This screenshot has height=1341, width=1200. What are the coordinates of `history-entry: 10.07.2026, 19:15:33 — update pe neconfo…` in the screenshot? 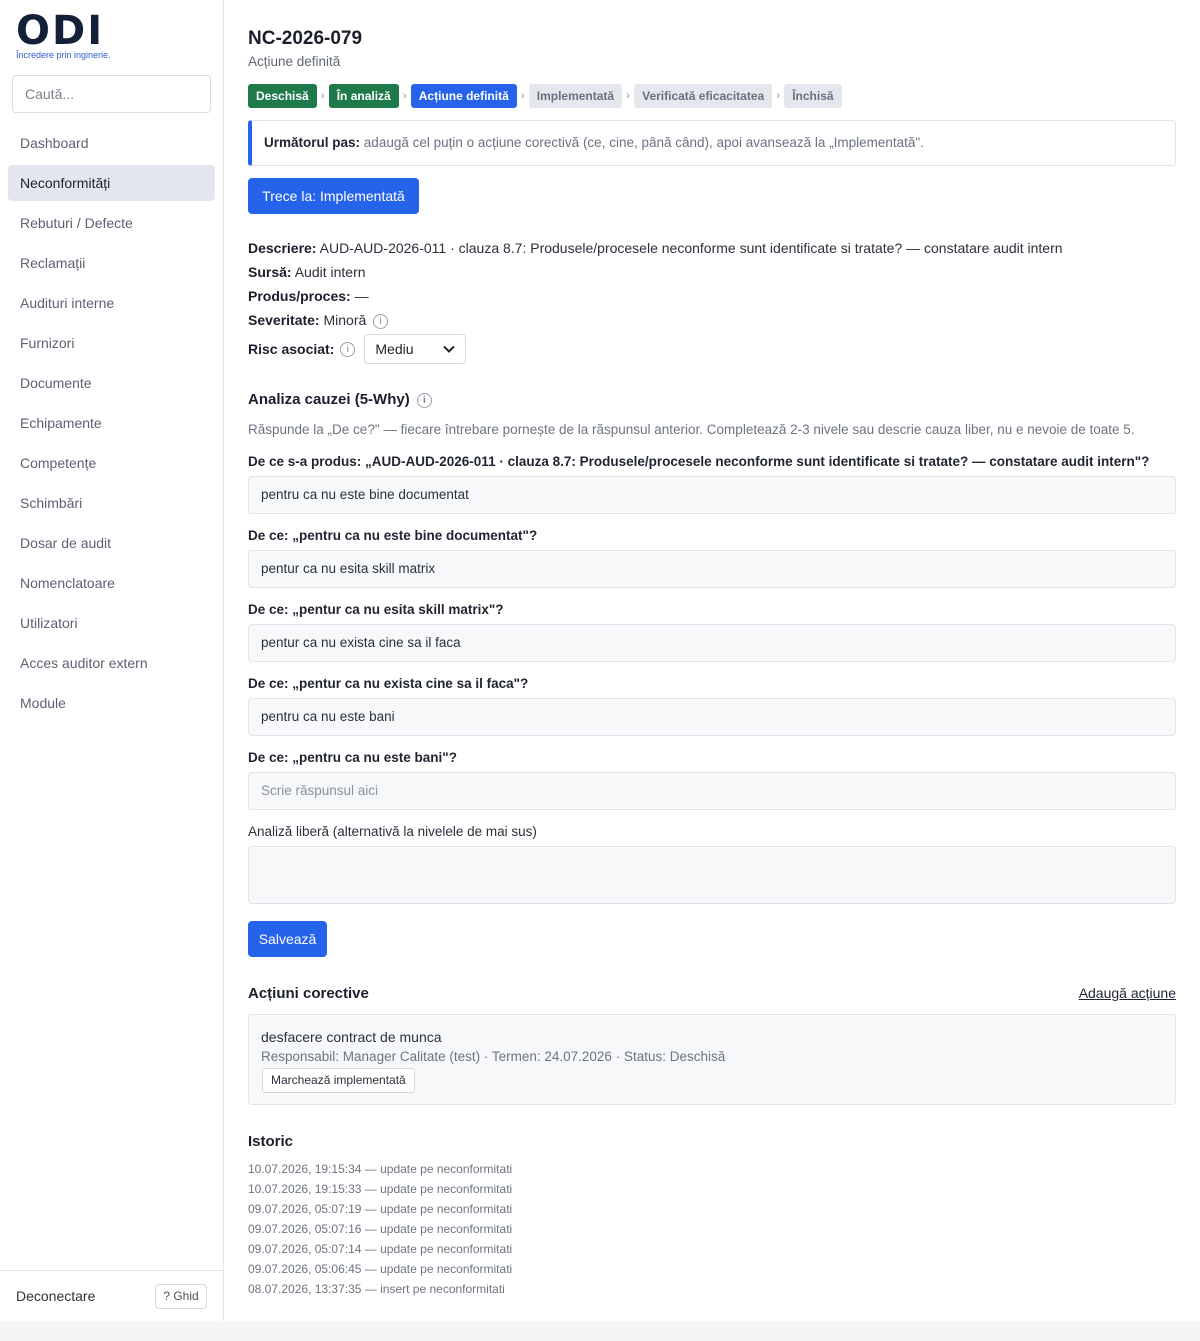 It's located at (380, 1189).